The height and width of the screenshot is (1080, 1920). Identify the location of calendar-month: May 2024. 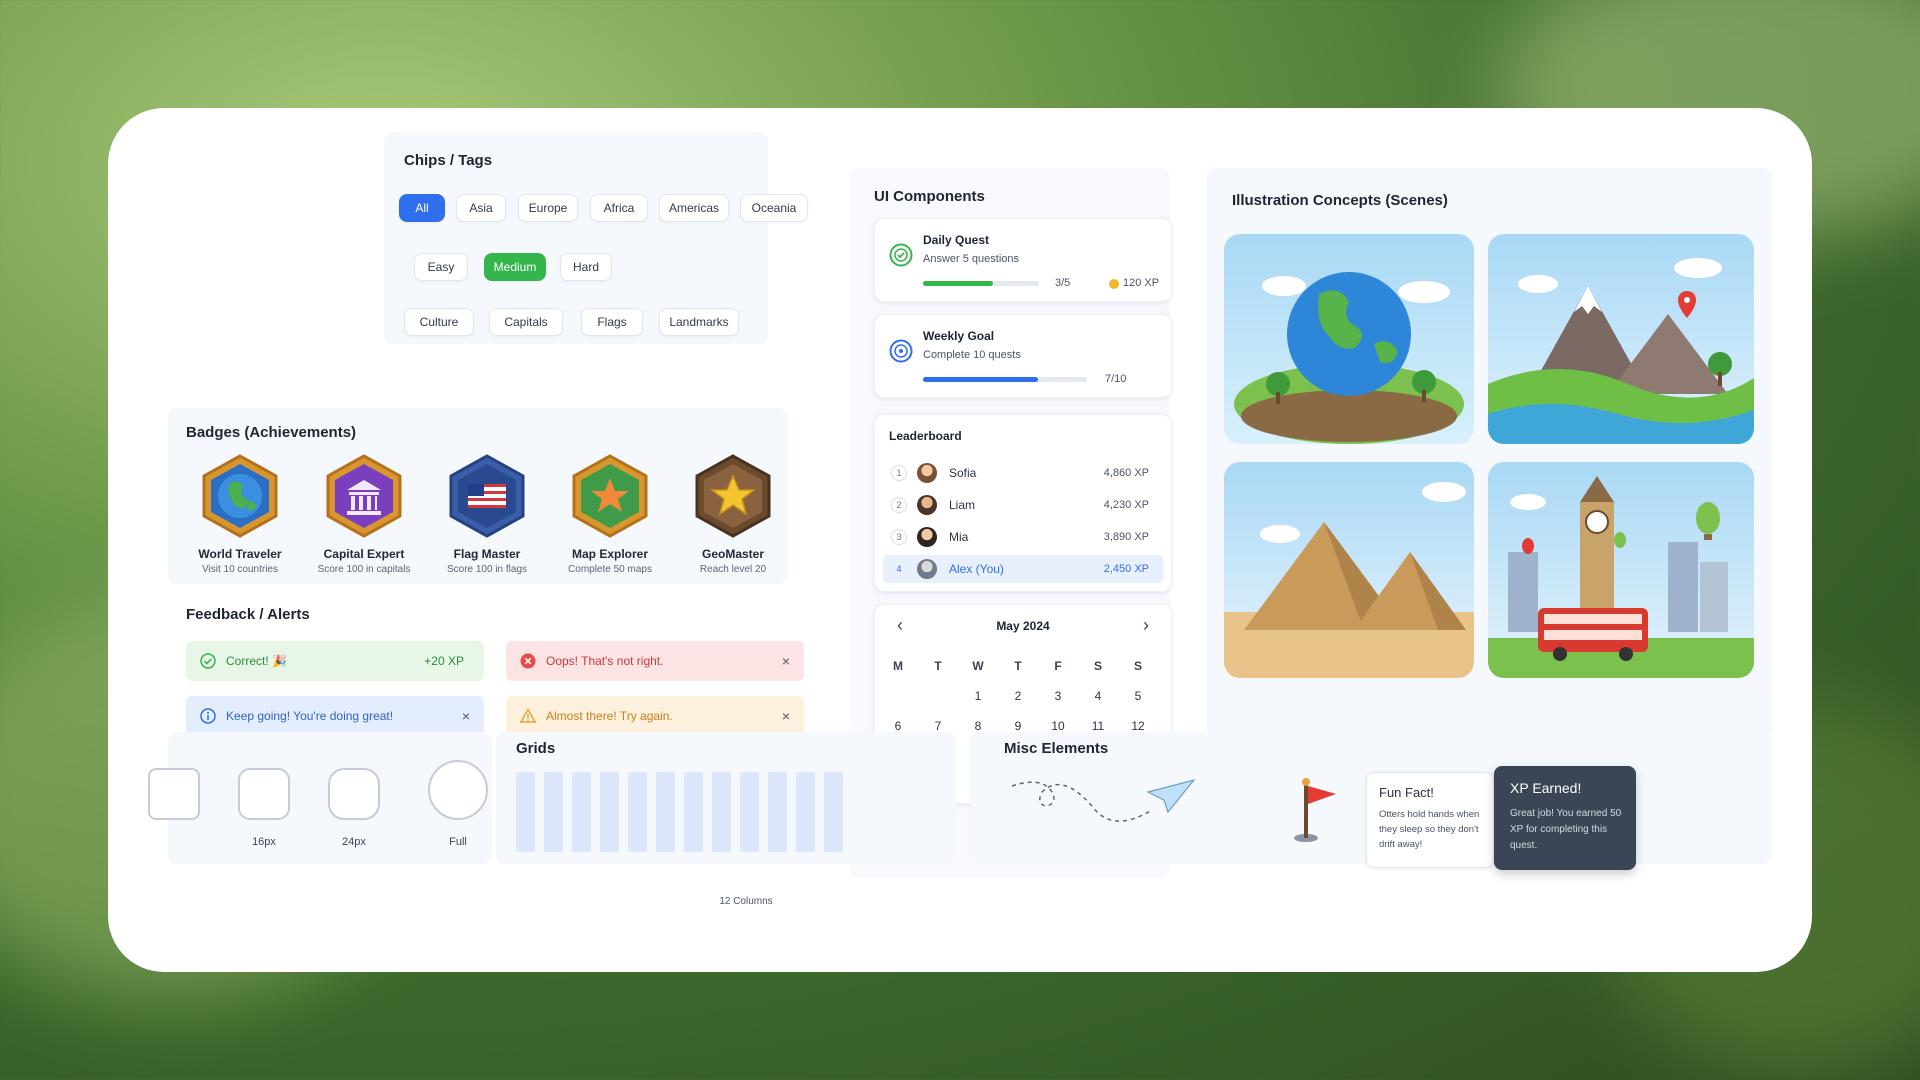
(1023, 626).